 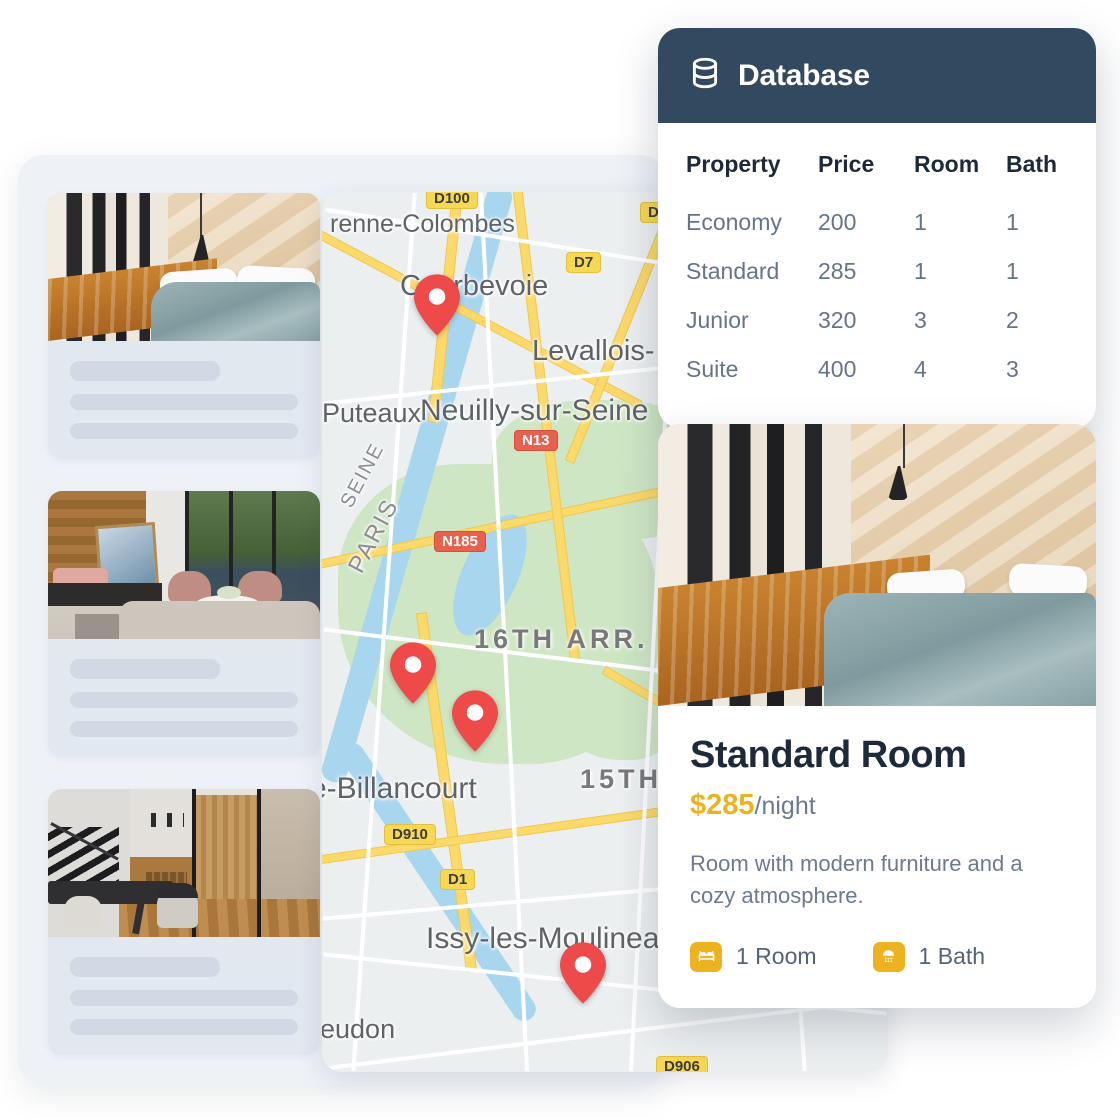 What do you see at coordinates (460, 541) in the screenshot?
I see `map-road-shield: N185` at bounding box center [460, 541].